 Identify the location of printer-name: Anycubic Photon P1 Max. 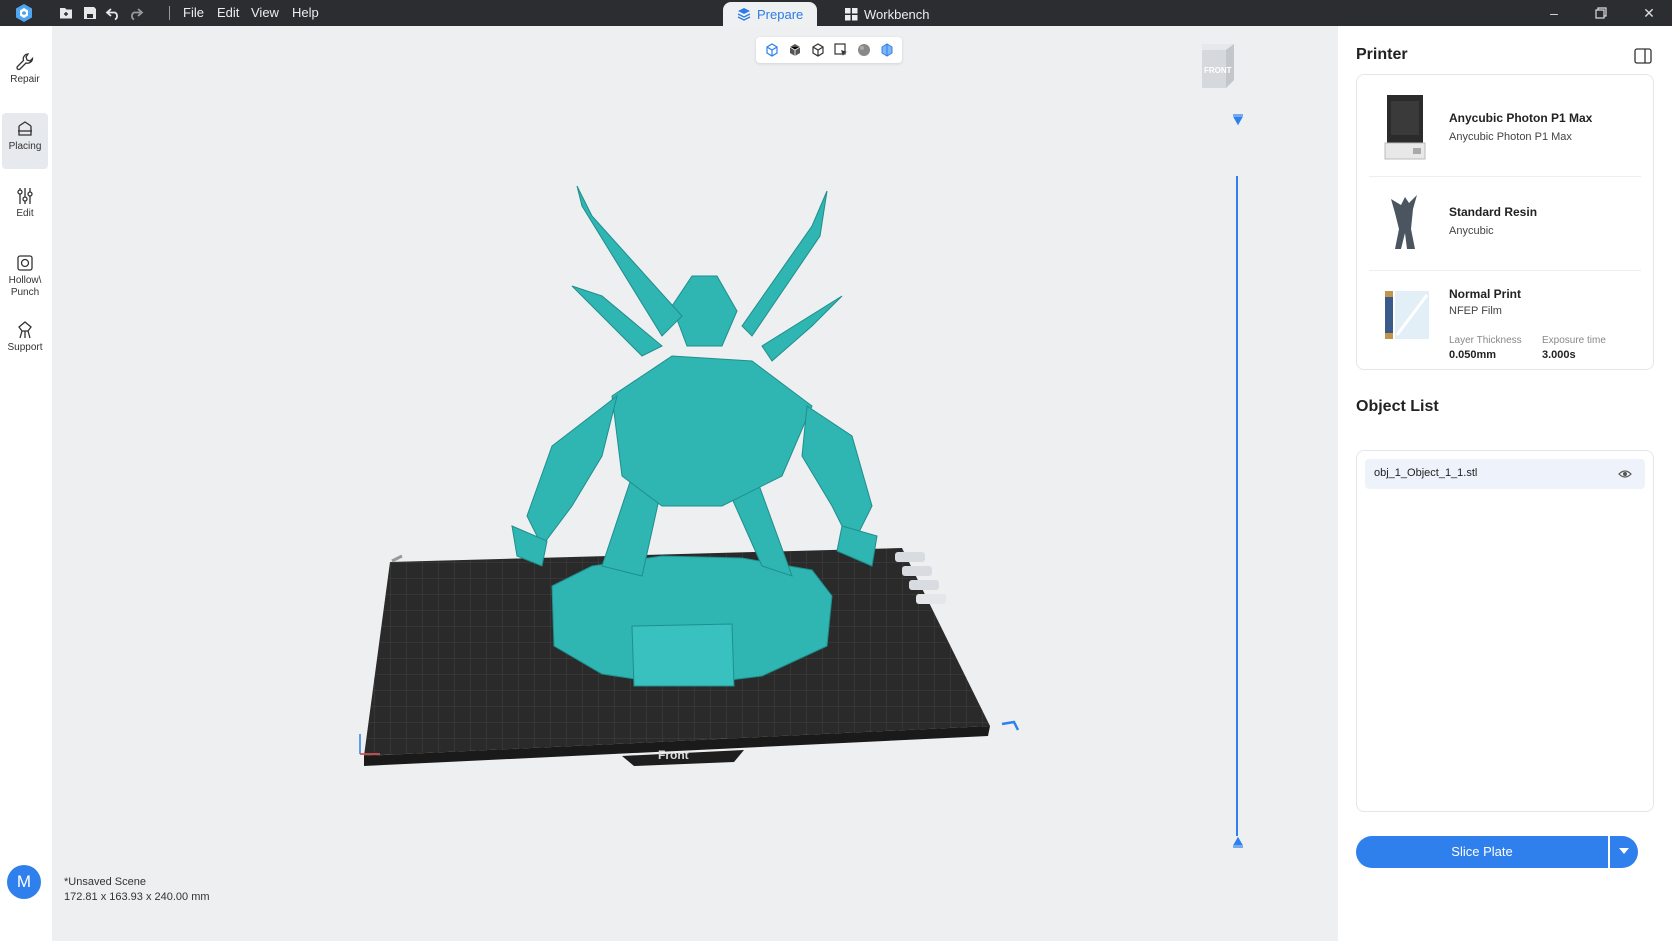
(1521, 118).